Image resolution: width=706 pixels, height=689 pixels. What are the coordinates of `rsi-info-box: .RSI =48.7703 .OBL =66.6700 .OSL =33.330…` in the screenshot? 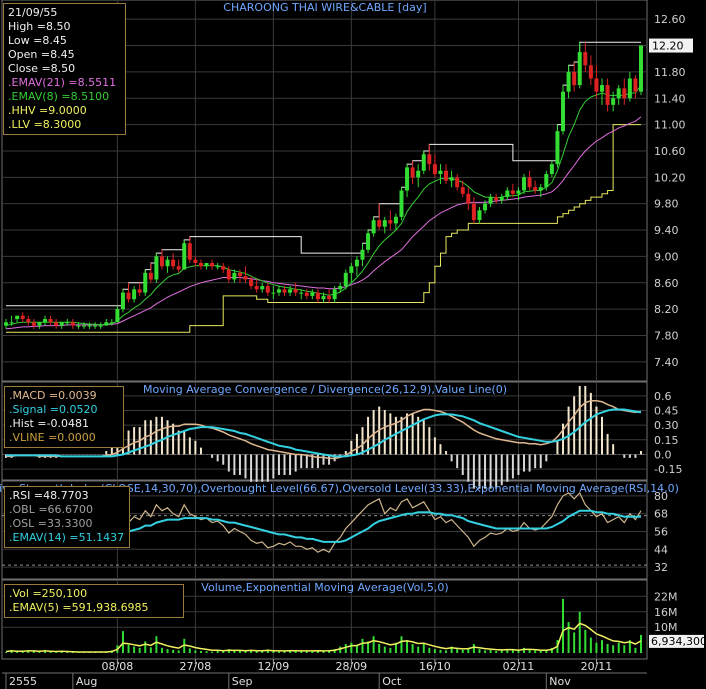 It's located at (67, 517).